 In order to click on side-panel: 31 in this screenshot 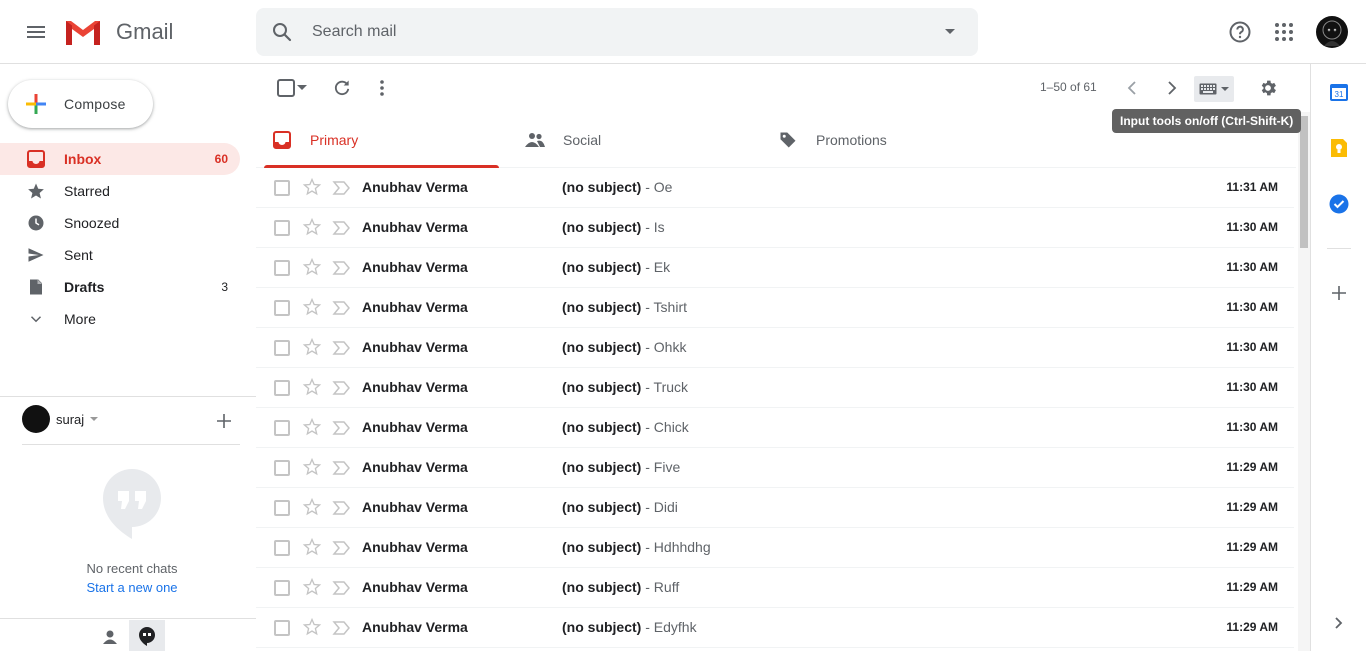, I will do `click(1338, 357)`.